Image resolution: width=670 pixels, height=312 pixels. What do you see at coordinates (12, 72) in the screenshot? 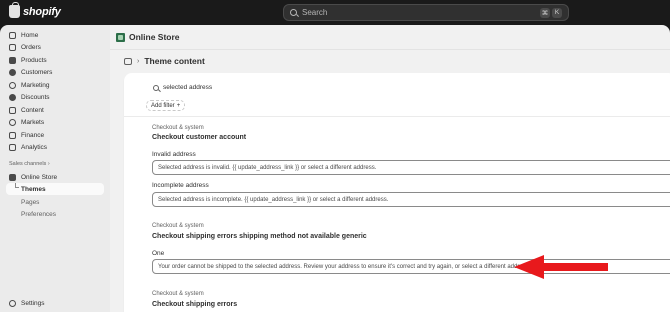
I see `person-icon` at bounding box center [12, 72].